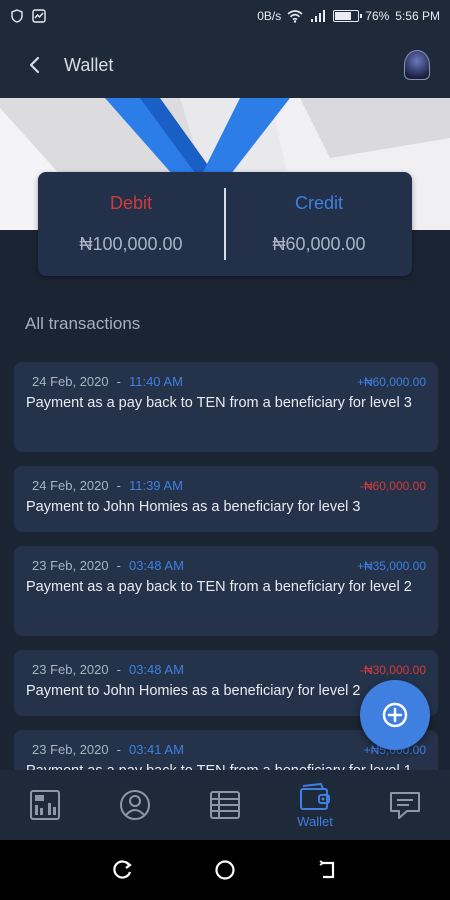  What do you see at coordinates (392, 485) in the screenshot?
I see `transaction-amount: -₦60,000.00` at bounding box center [392, 485].